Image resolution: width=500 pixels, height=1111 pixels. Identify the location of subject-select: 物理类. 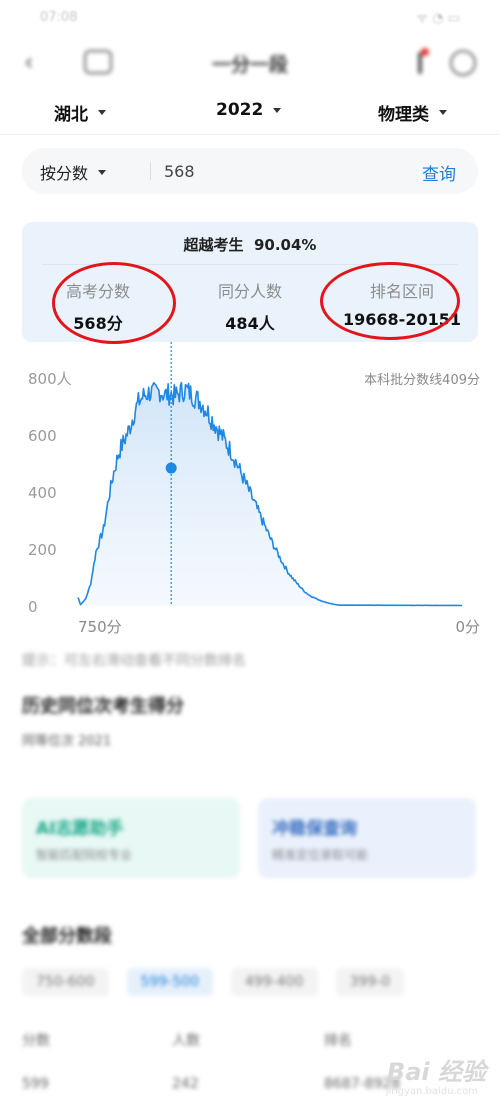
(412, 112).